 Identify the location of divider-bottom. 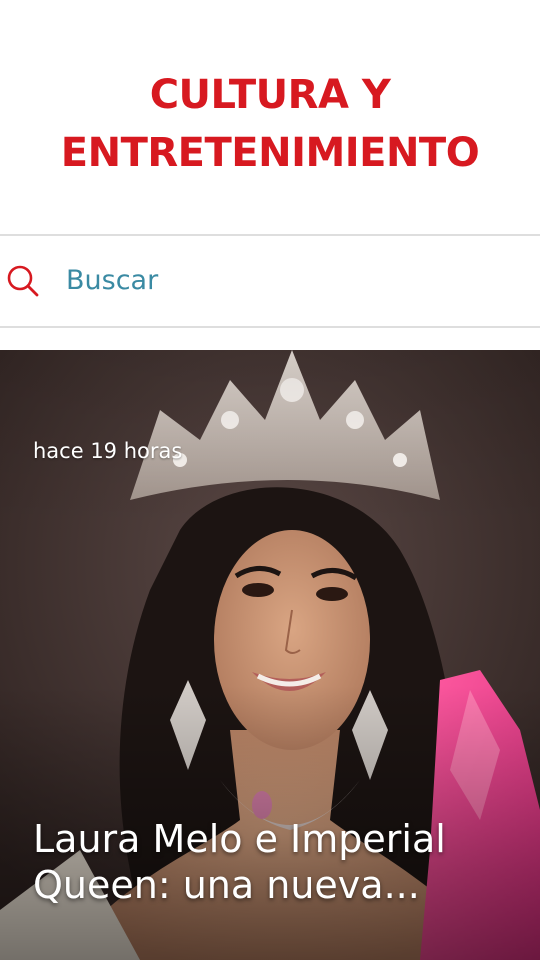
(270, 327).